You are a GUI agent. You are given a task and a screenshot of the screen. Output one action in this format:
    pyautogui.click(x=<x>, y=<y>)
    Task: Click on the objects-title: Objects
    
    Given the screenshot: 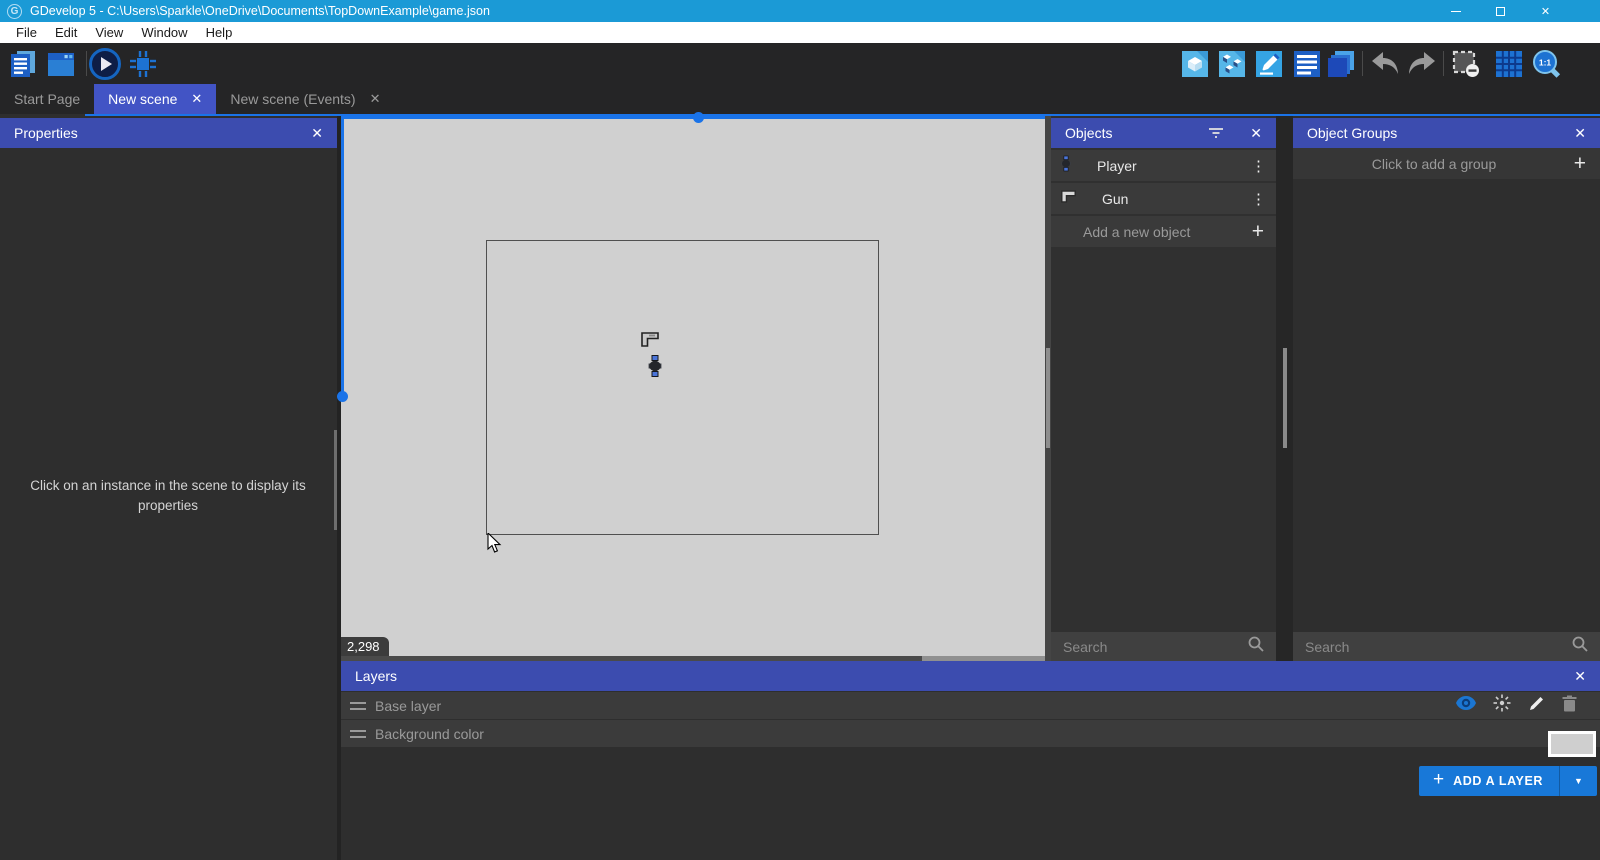 What is the action you would take?
    pyautogui.click(x=1089, y=133)
    